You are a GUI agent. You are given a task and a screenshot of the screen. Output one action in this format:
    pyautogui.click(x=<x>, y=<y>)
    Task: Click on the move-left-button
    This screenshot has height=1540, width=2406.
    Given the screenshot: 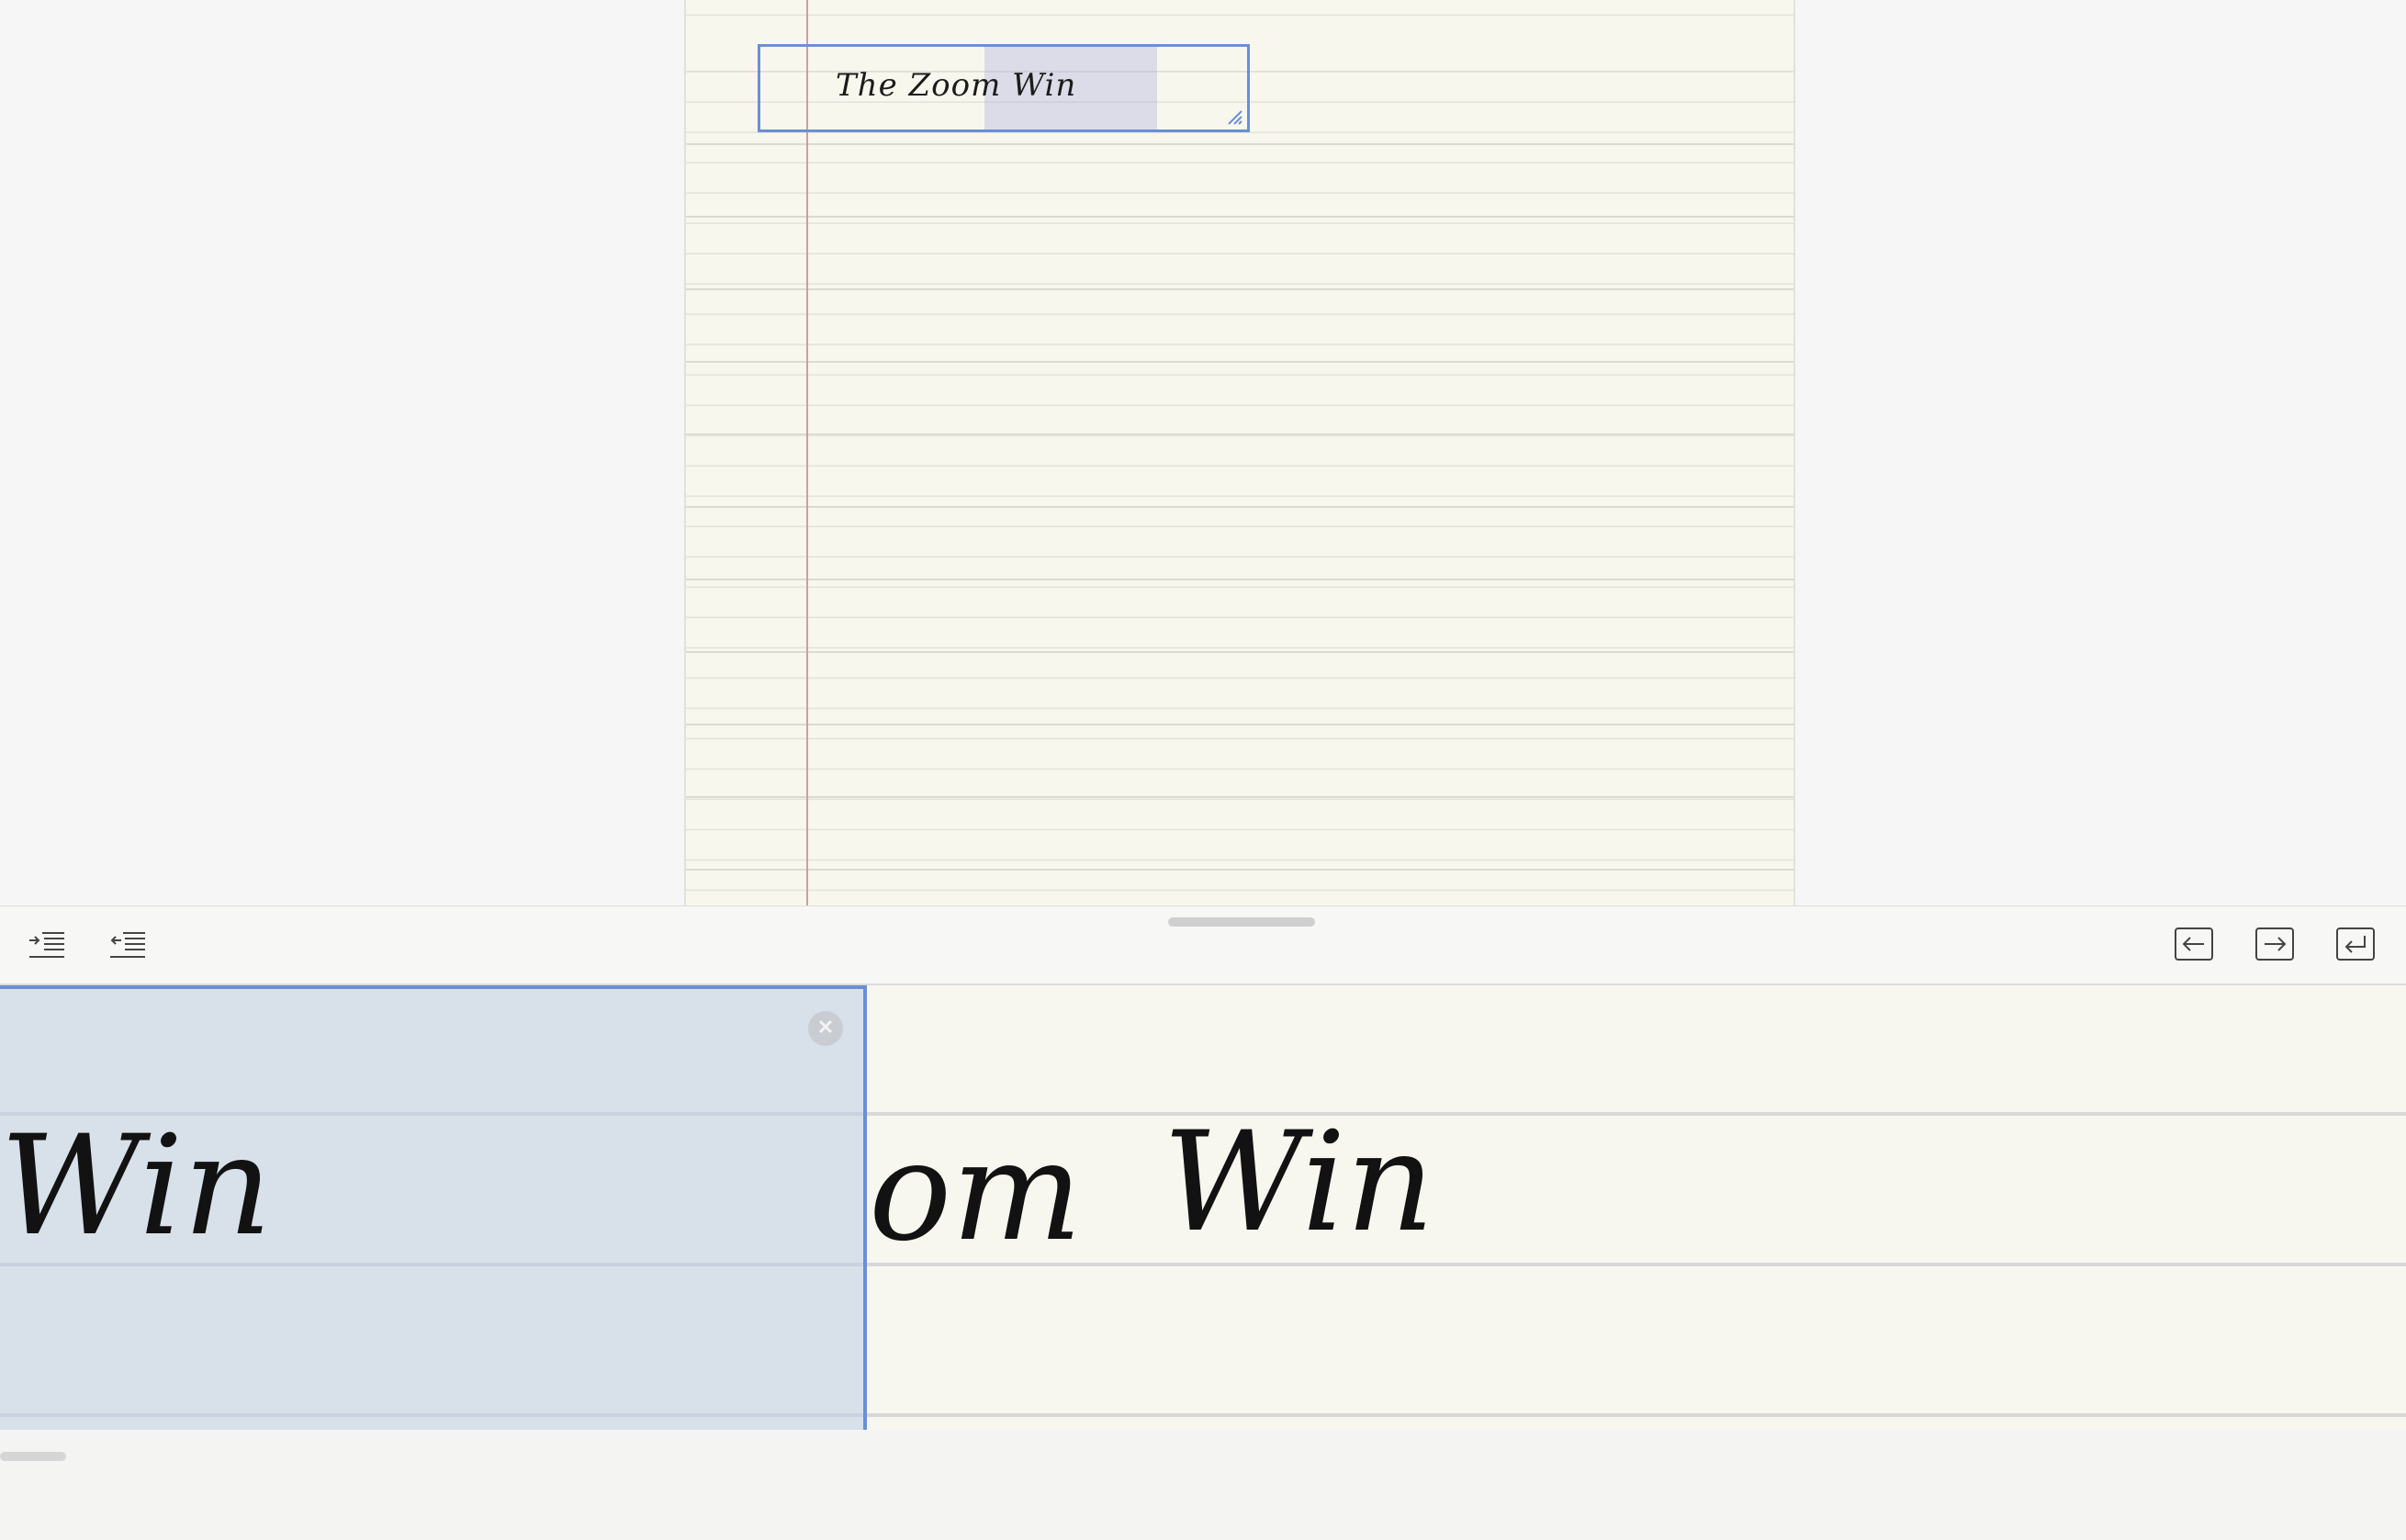 What is the action you would take?
    pyautogui.click(x=2194, y=946)
    